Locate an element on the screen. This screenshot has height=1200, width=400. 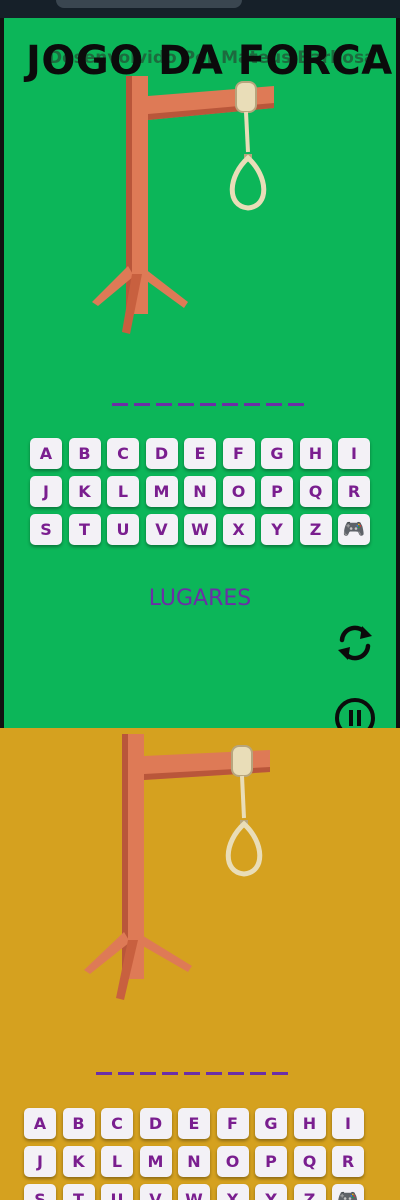
status-bar is located at coordinates (200, 9).